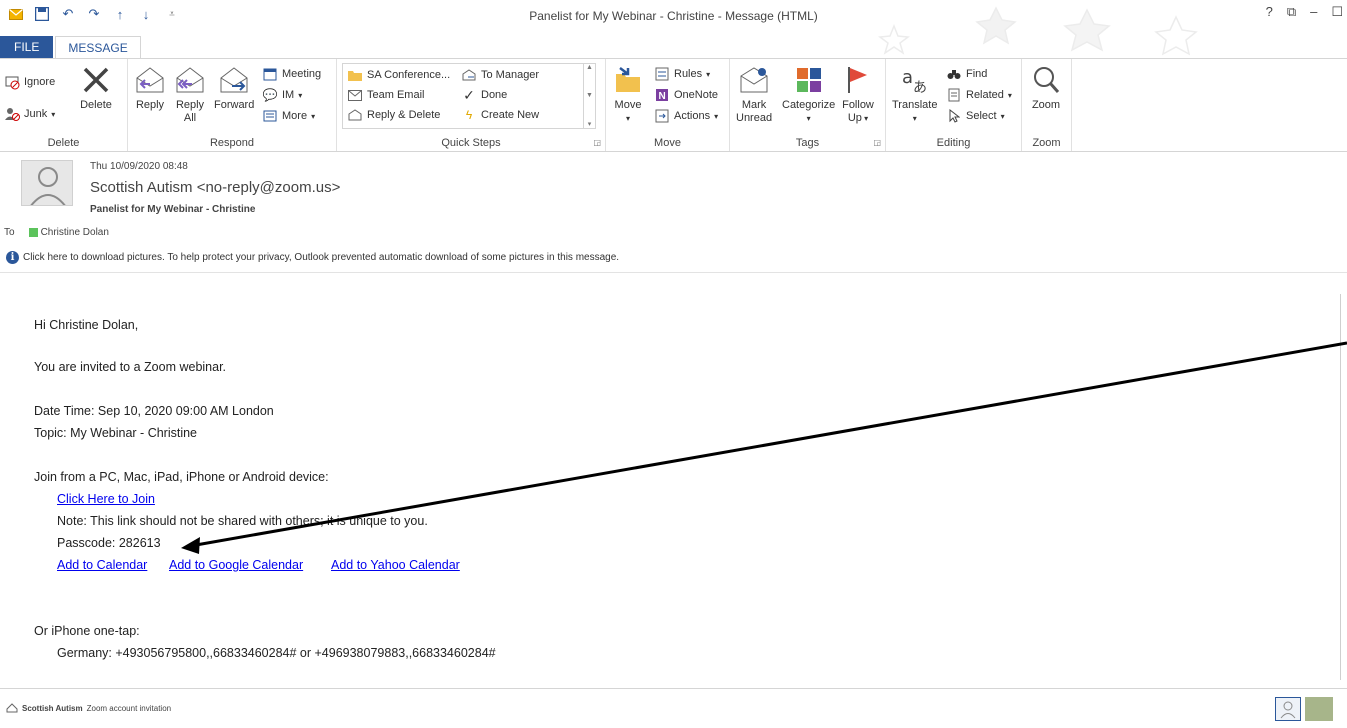 The height and width of the screenshot is (728, 1347). What do you see at coordinates (393, 115) in the screenshot?
I see `qs-reply-delete: Reply & Delete` at bounding box center [393, 115].